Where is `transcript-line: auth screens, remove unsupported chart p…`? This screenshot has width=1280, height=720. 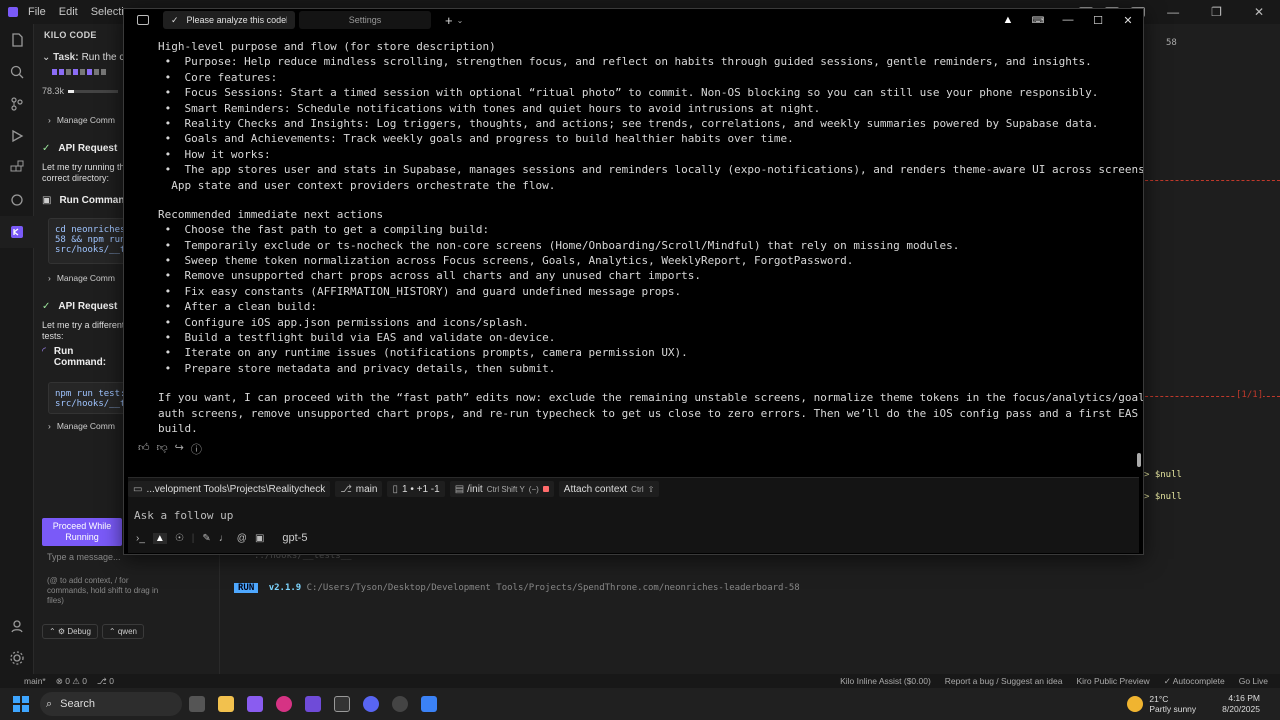 transcript-line: auth screens, remove unsupported chart p… is located at coordinates (648, 413).